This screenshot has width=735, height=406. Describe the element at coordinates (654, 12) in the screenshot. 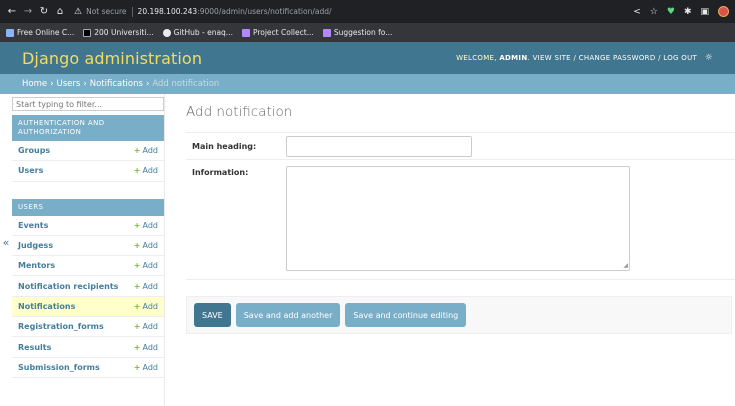

I see `star-icon: ☆` at that location.